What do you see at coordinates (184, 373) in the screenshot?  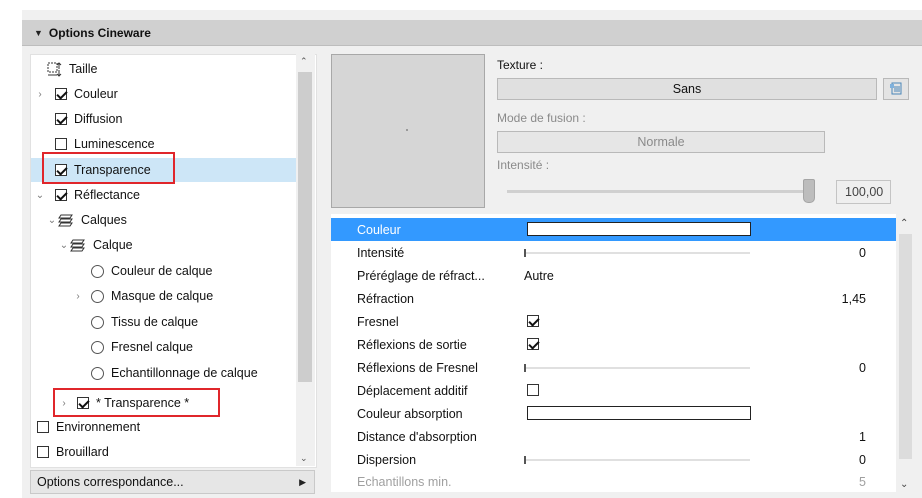 I see `tree-item-label: Echantillonnage de calque` at bounding box center [184, 373].